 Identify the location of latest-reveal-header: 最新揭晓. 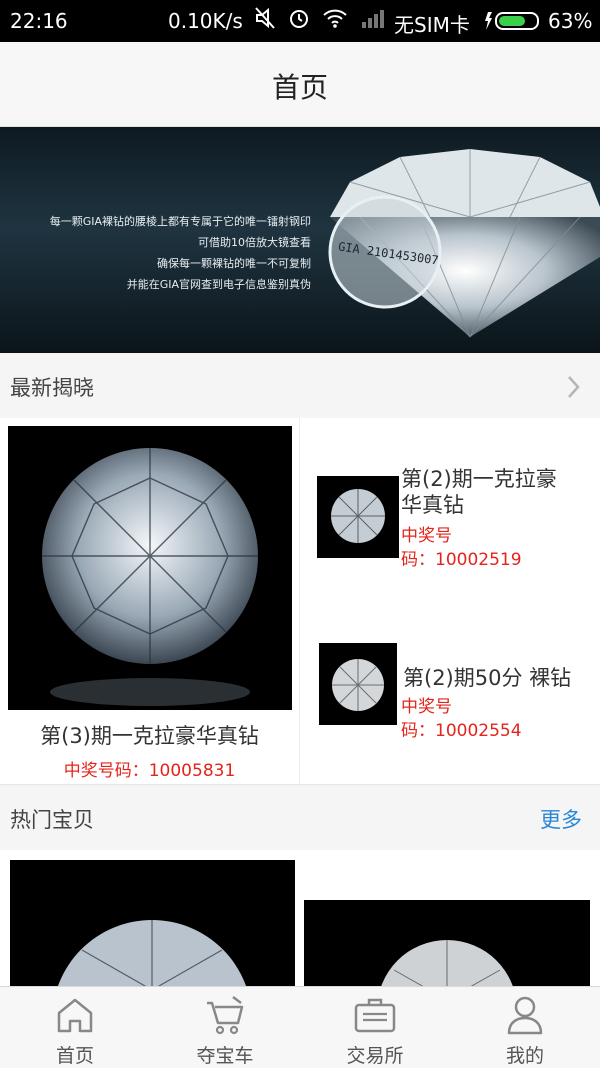
(300, 386).